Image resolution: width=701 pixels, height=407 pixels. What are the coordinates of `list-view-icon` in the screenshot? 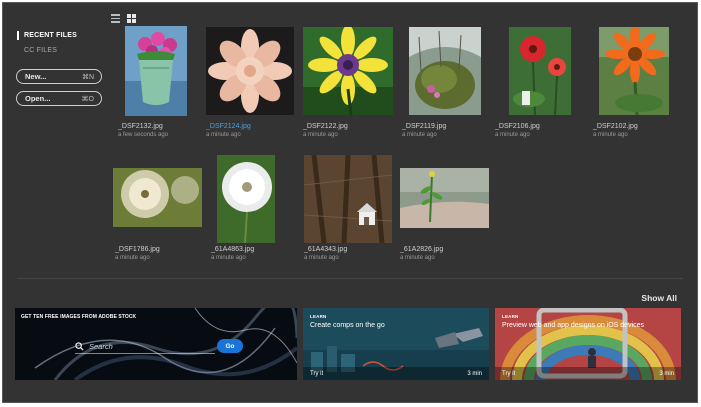 It's located at (115, 18).